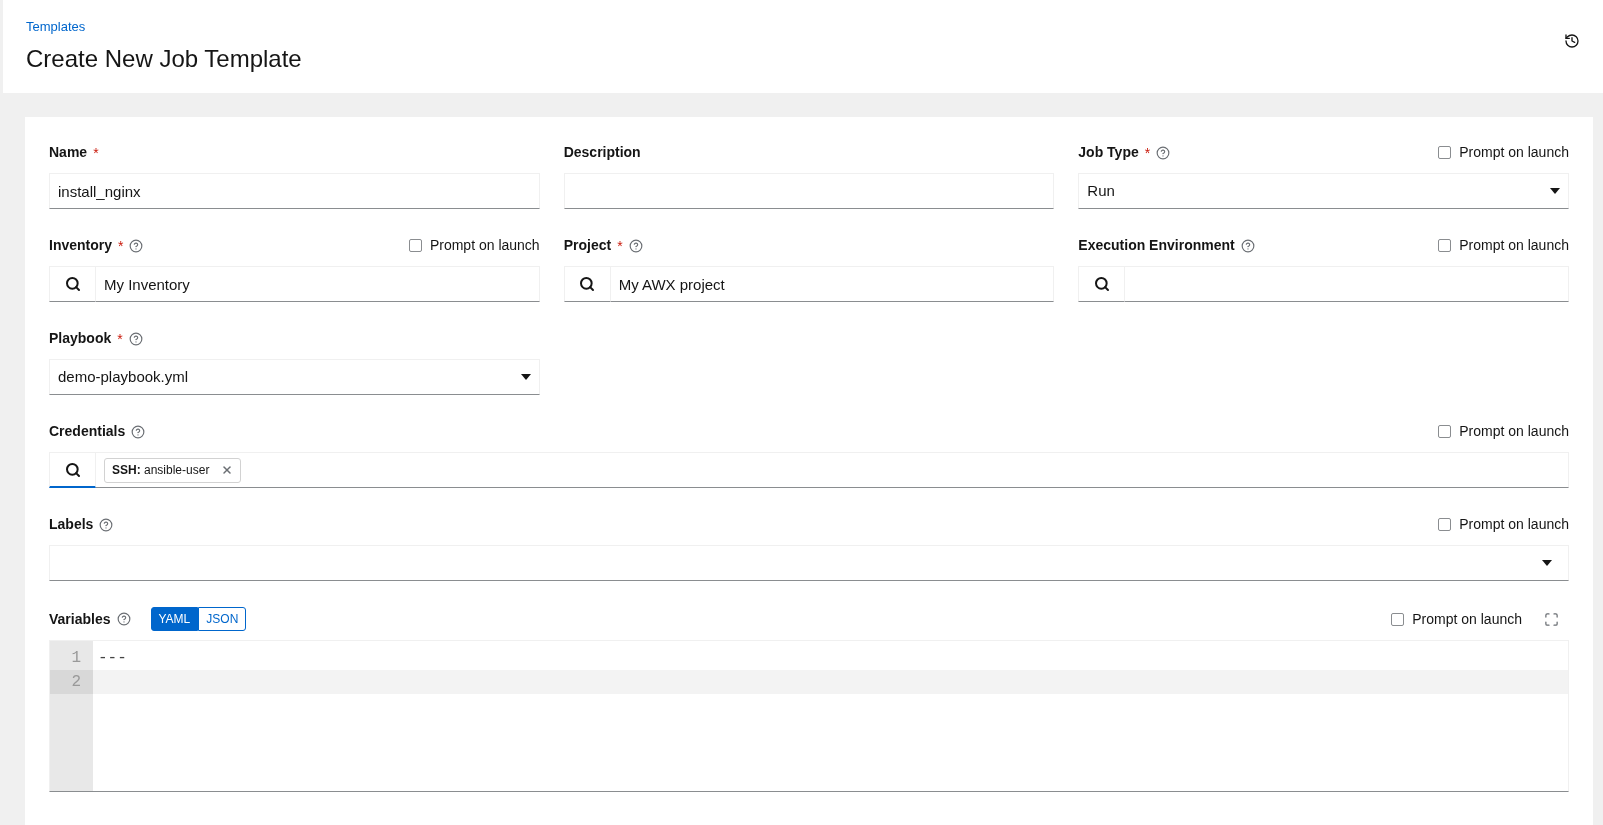  Describe the element at coordinates (318, 284) in the screenshot. I see `lookup-field: My Inventory` at that location.